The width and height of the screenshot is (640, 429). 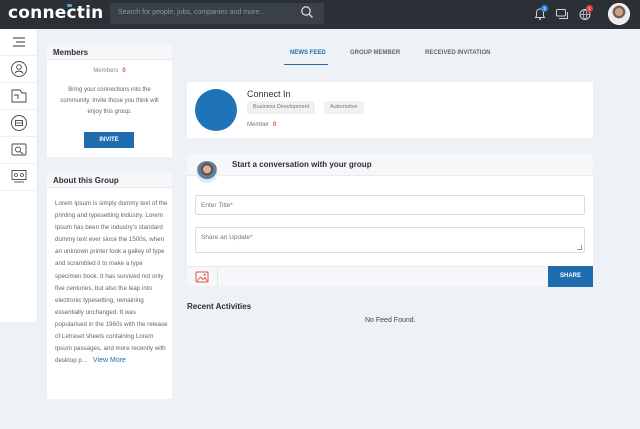 I want to click on composer-footer, so click(x=390, y=276).